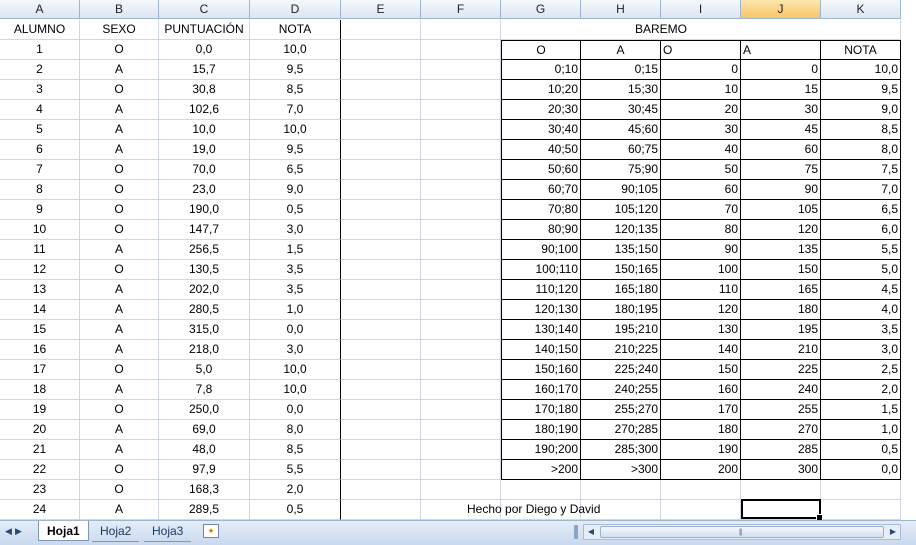 This screenshot has height=545, width=916. What do you see at coordinates (119, 210) in the screenshot?
I see `cell-b10: O` at bounding box center [119, 210].